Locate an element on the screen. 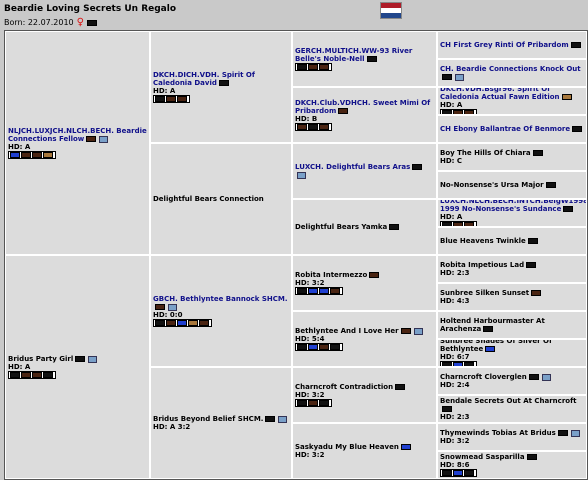 The width and height of the screenshot is (588, 480). dog-name-link: Holtend Harbourmaster At Arachenza is located at coordinates (512, 325).